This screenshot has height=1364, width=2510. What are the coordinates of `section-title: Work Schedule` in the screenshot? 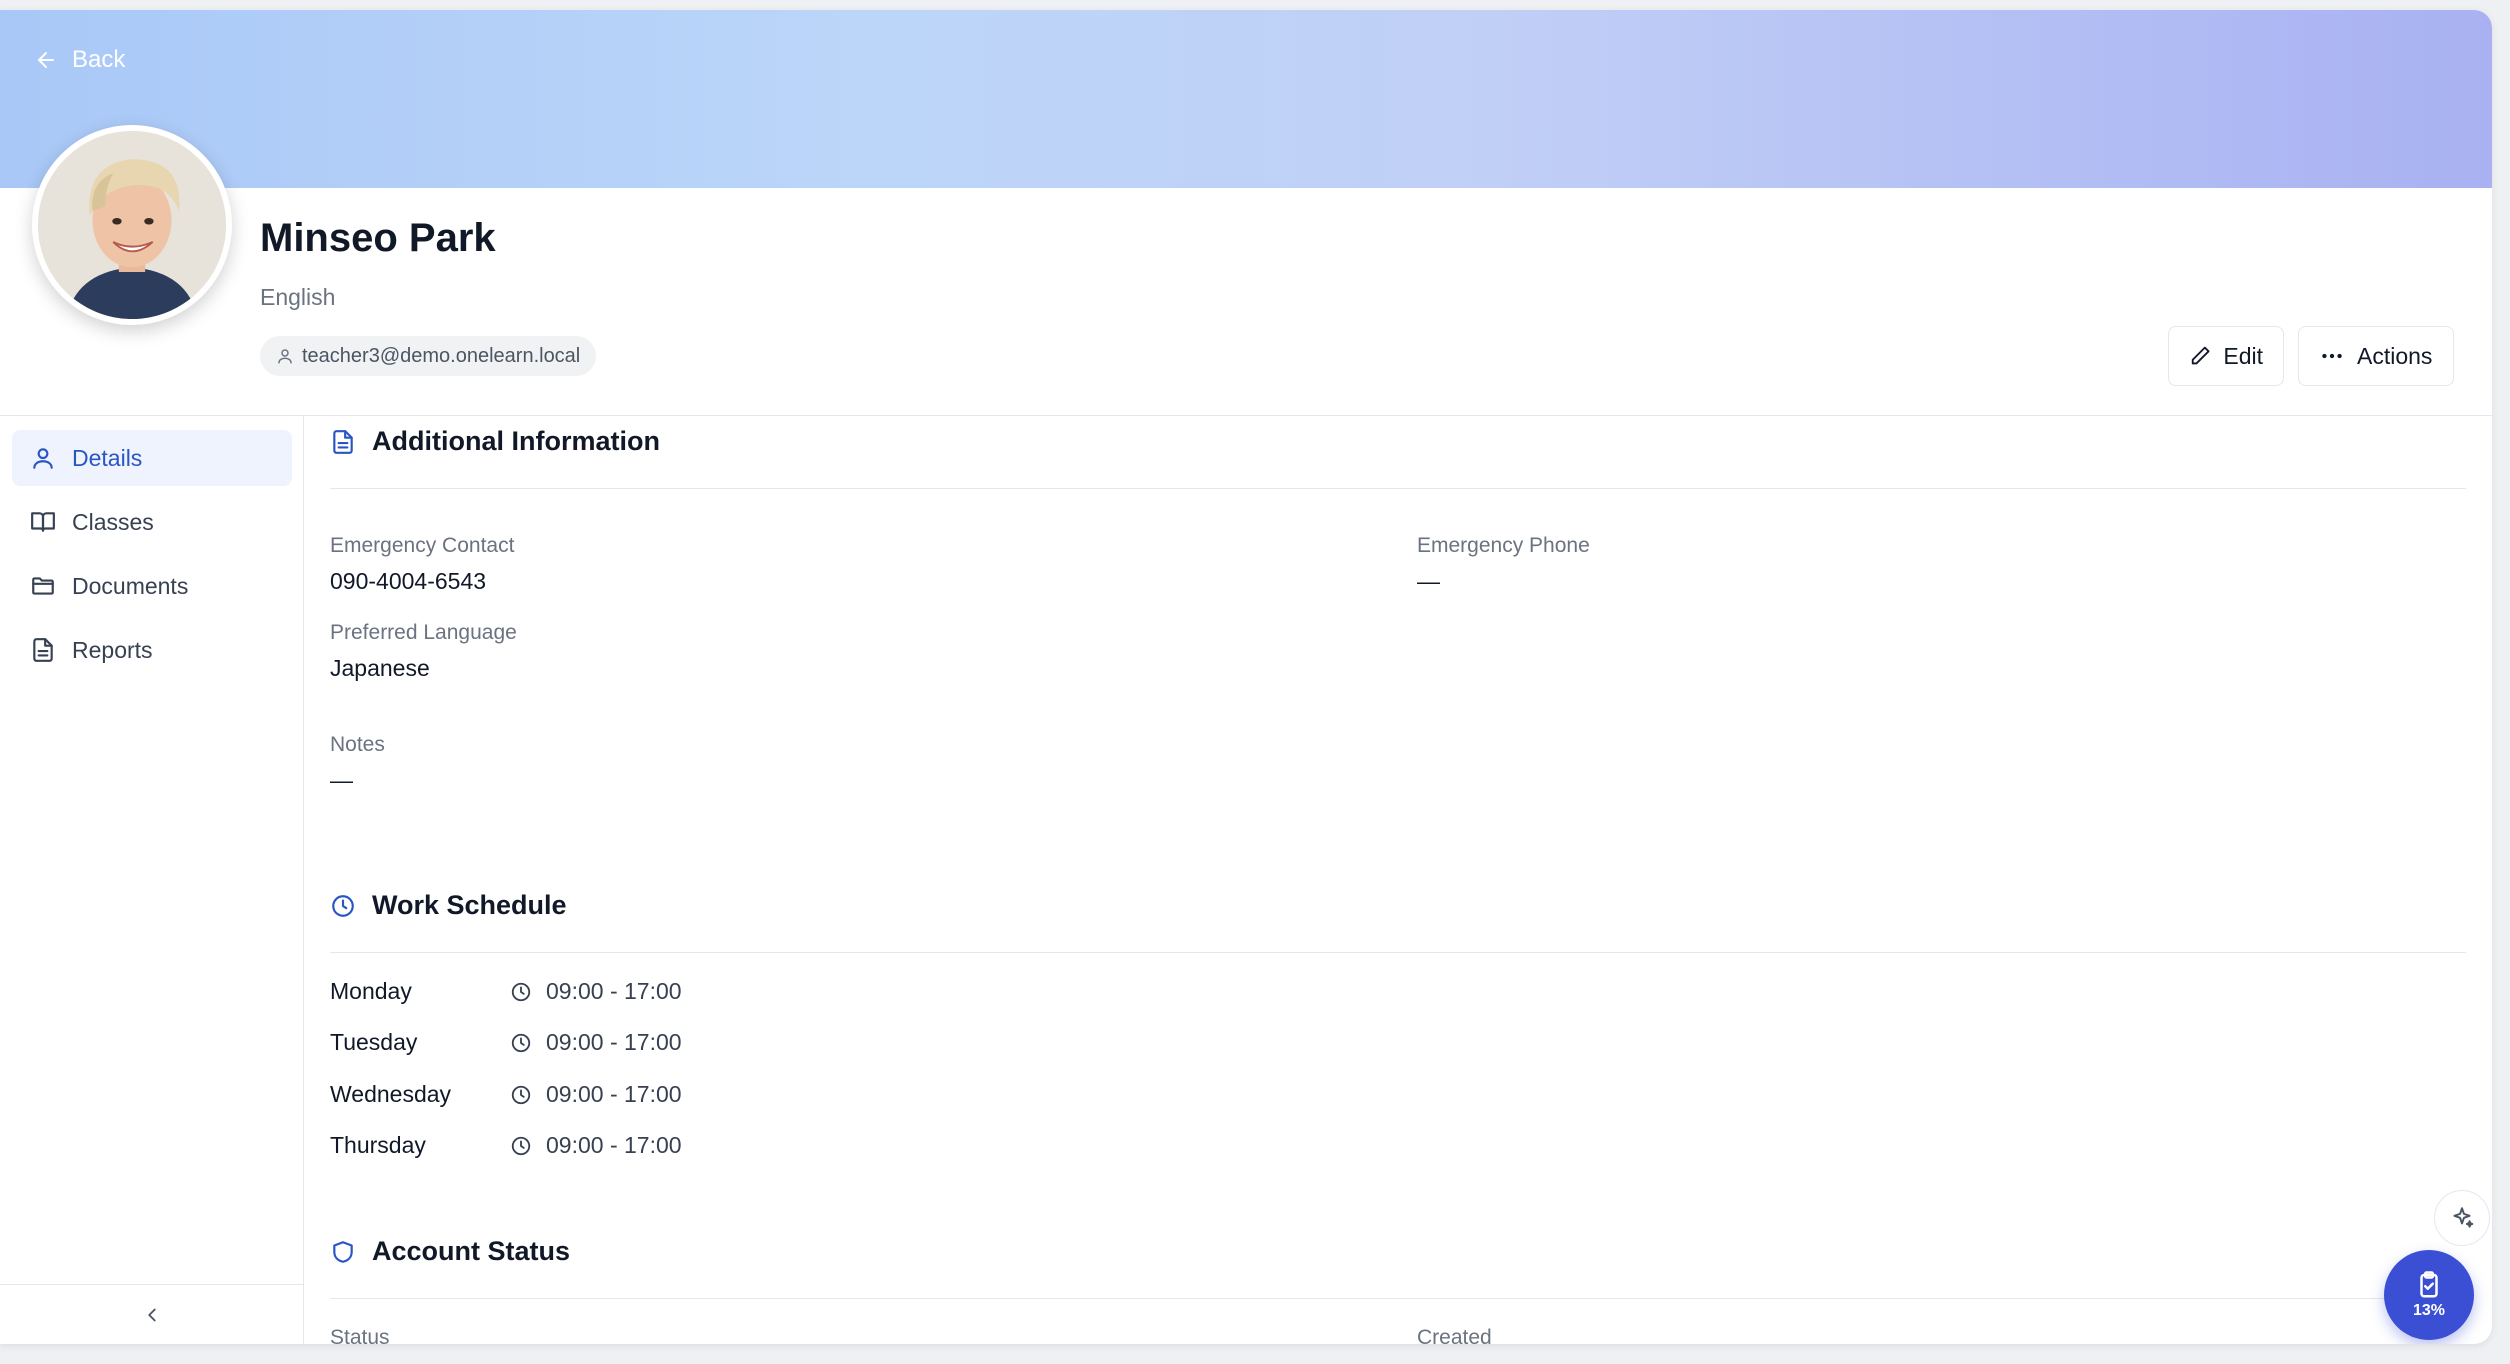 It's located at (469, 905).